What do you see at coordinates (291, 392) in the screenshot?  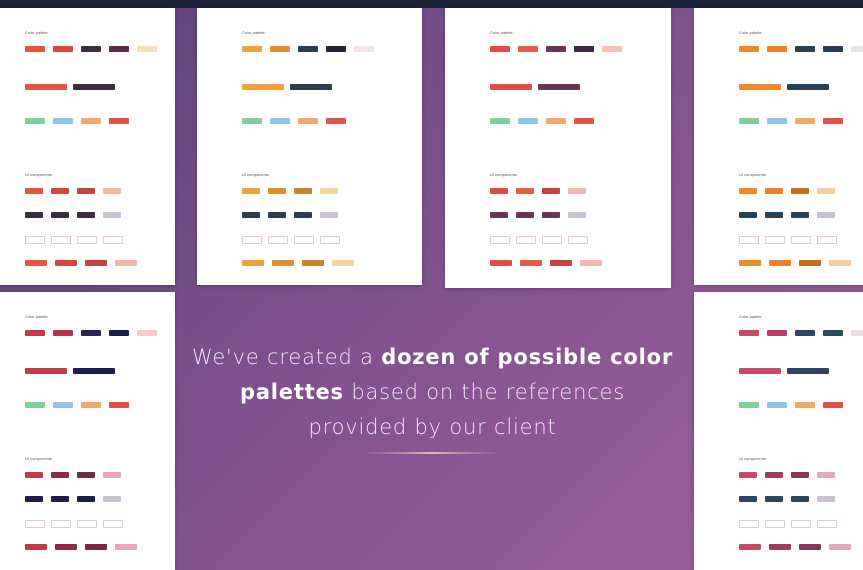 I see `headline-bold-2: palettes` at bounding box center [291, 392].